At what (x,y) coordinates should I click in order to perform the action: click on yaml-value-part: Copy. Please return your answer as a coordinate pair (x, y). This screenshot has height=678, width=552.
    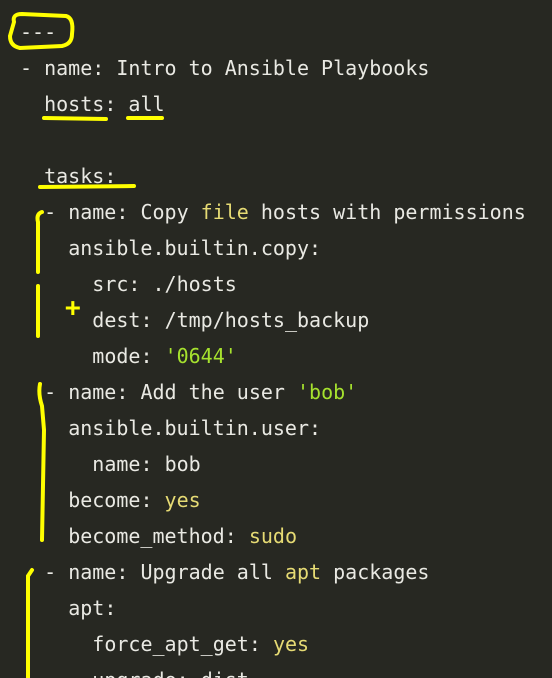
    Looking at the image, I should click on (170, 212).